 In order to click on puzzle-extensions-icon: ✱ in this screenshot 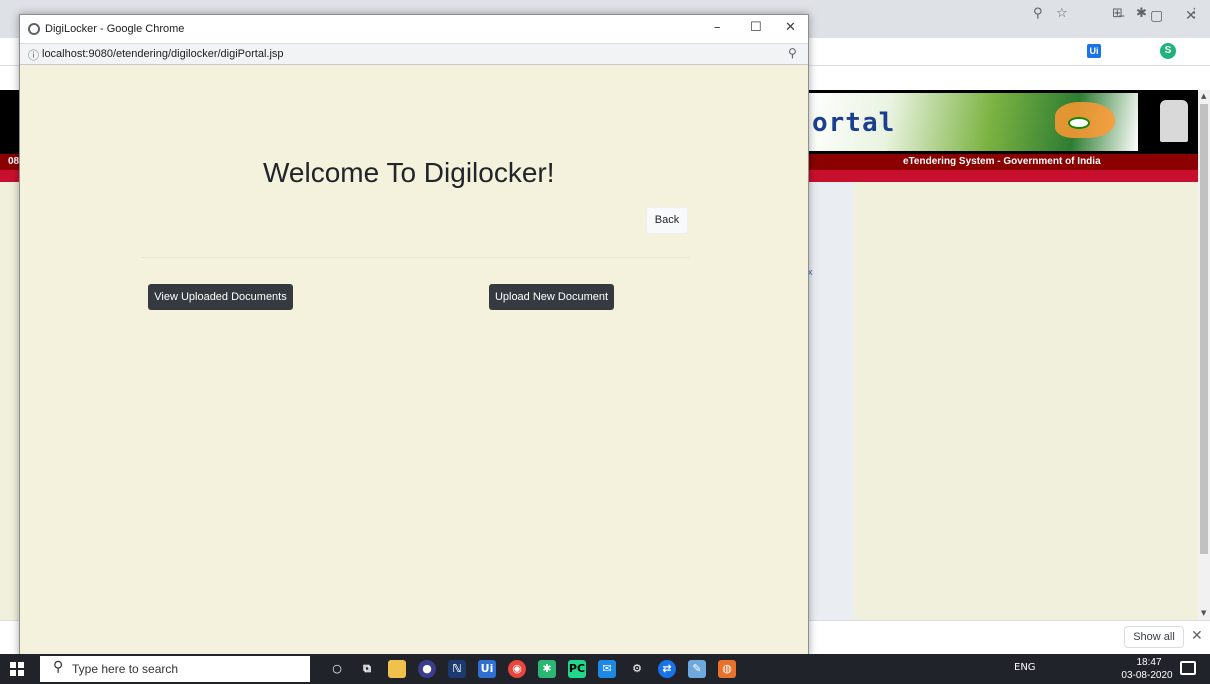, I will do `click(1141, 14)`.